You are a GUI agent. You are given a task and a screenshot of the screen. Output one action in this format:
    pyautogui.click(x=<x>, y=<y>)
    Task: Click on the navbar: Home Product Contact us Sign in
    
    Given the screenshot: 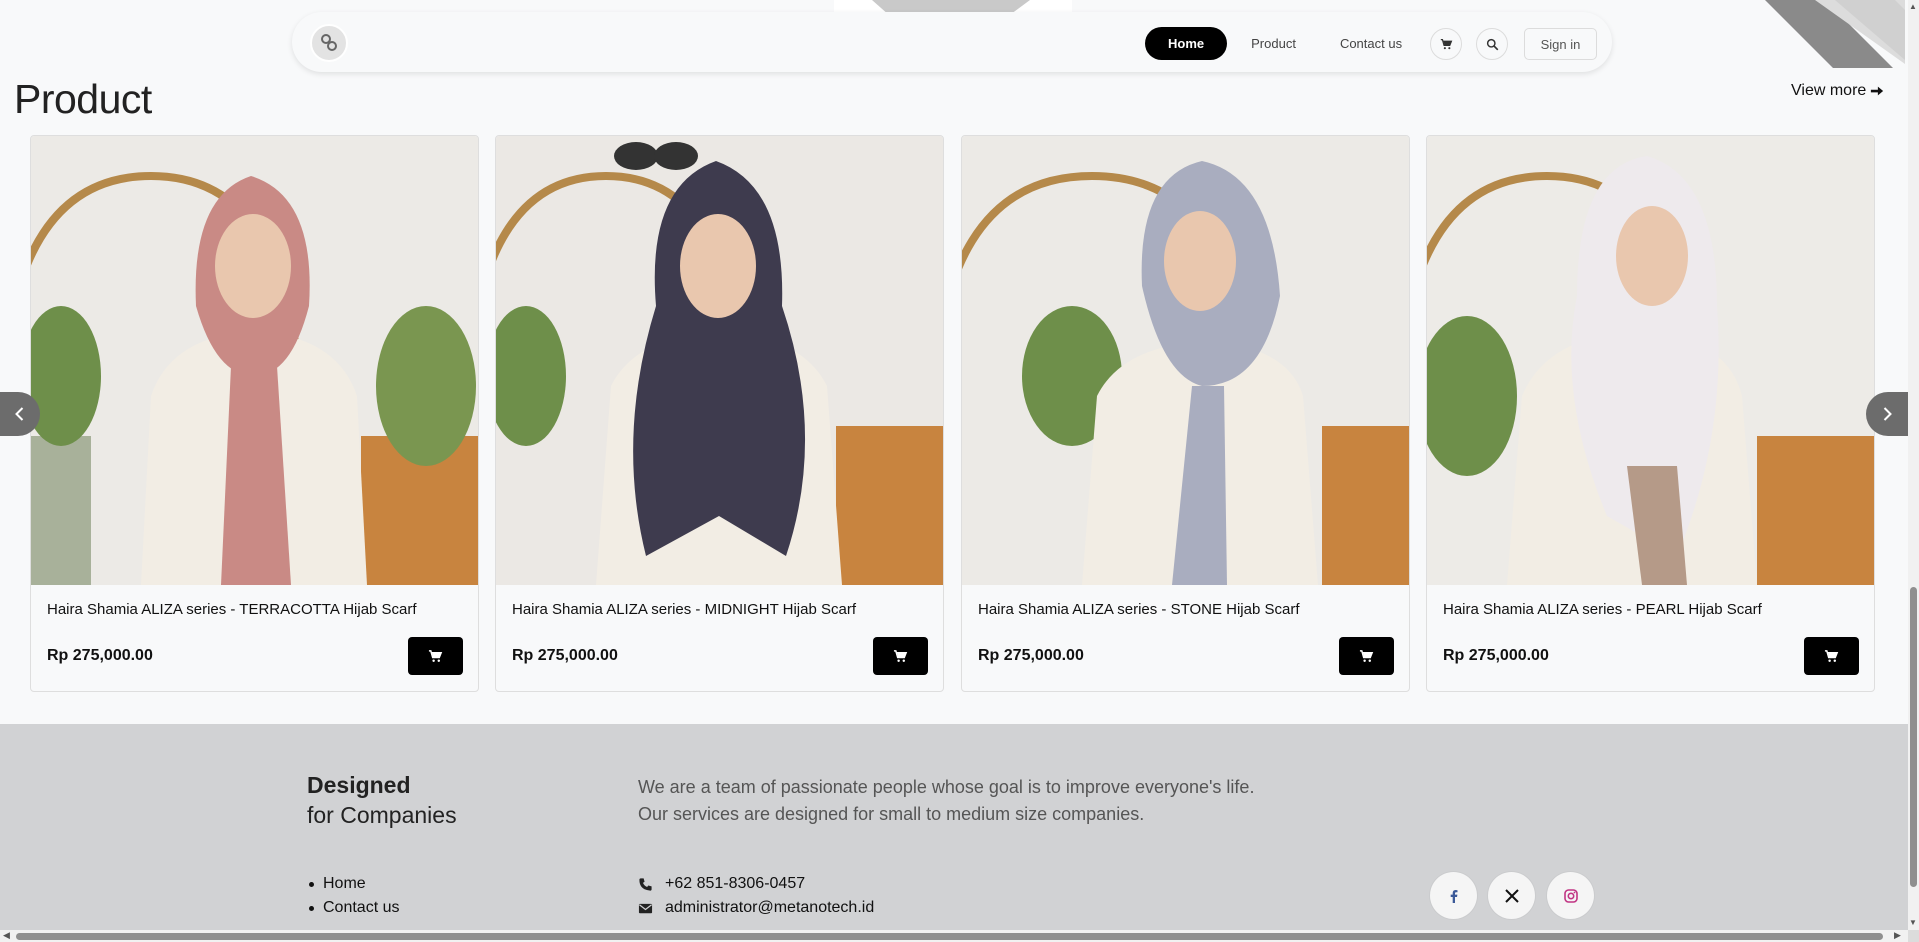 What is the action you would take?
    pyautogui.click(x=952, y=42)
    